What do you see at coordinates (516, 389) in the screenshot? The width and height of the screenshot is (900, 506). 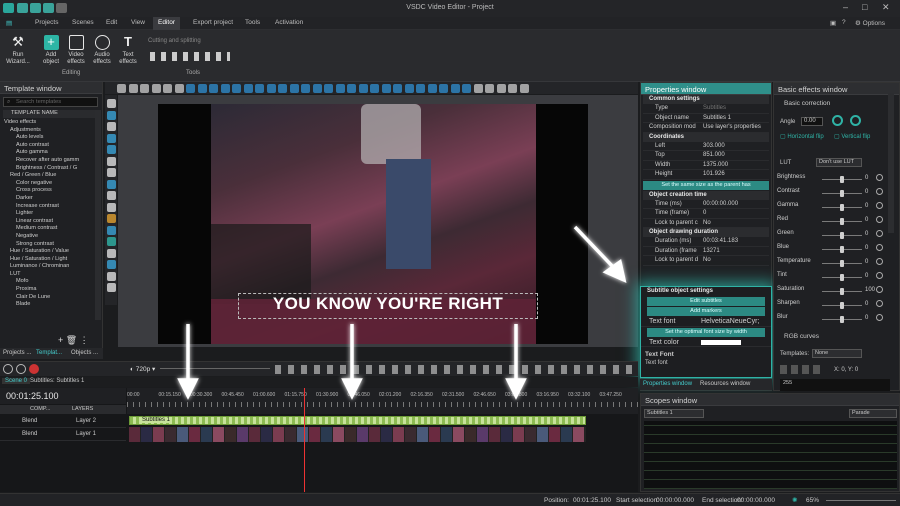 I see `arrow-3-head` at bounding box center [516, 389].